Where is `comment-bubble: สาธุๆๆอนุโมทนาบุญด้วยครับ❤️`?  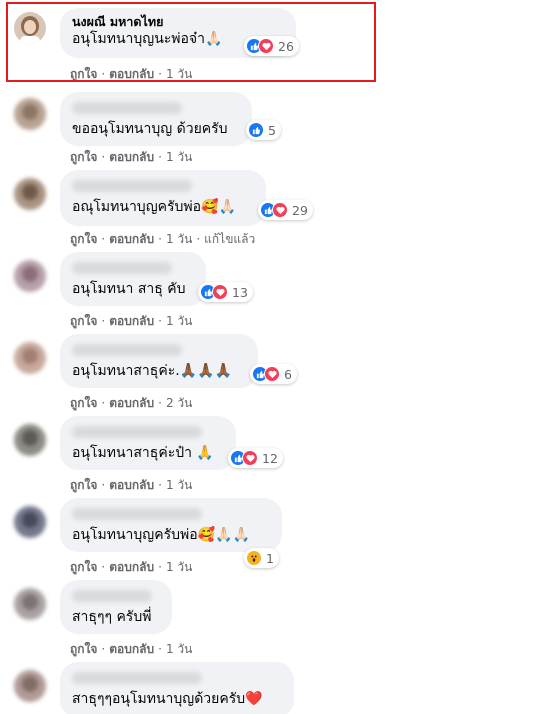 comment-bubble: สาธุๆๆอนุโมทนาบุญด้วยครับ❤️ is located at coordinates (177, 688).